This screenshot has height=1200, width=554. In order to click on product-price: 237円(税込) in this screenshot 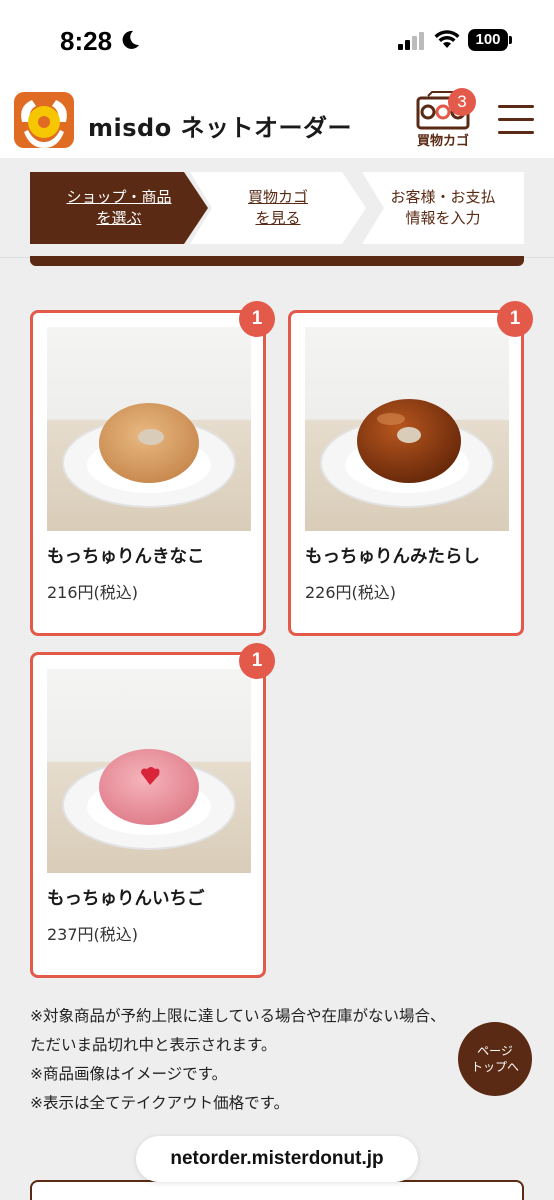, I will do `click(93, 934)`.